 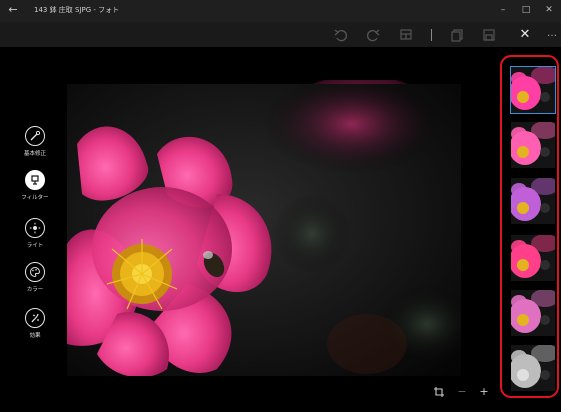 What do you see at coordinates (77, 10) in the screenshot?
I see `window-title: 143 鉢 庄取 SJPG - フォト` at bounding box center [77, 10].